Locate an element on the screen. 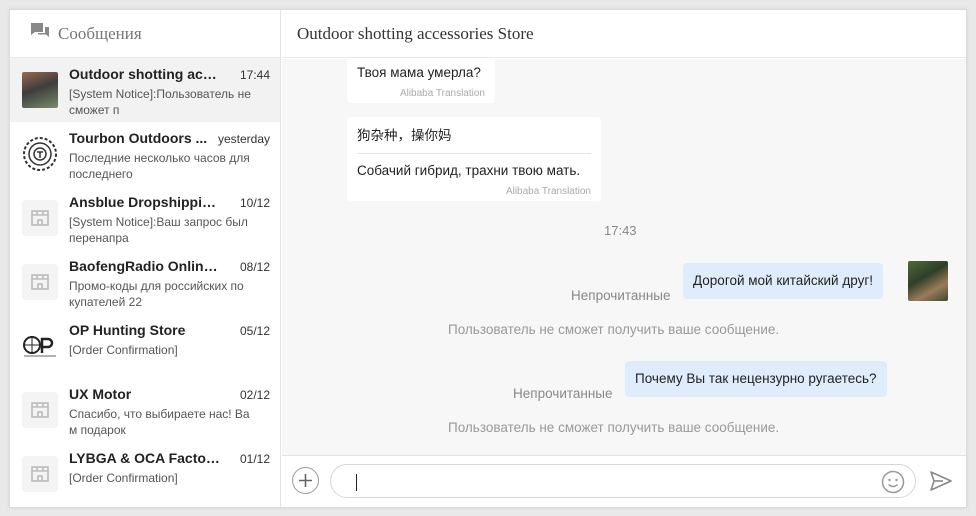 The width and height of the screenshot is (976, 516). conversation-name: OP Hunting Store is located at coordinates (127, 330).